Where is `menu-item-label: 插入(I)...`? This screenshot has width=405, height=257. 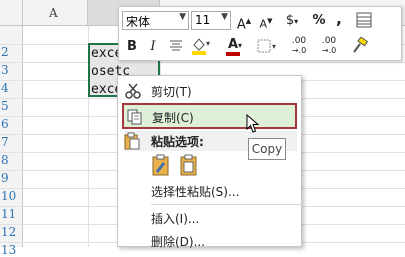 menu-item-label: 插入(I)... is located at coordinates (175, 219).